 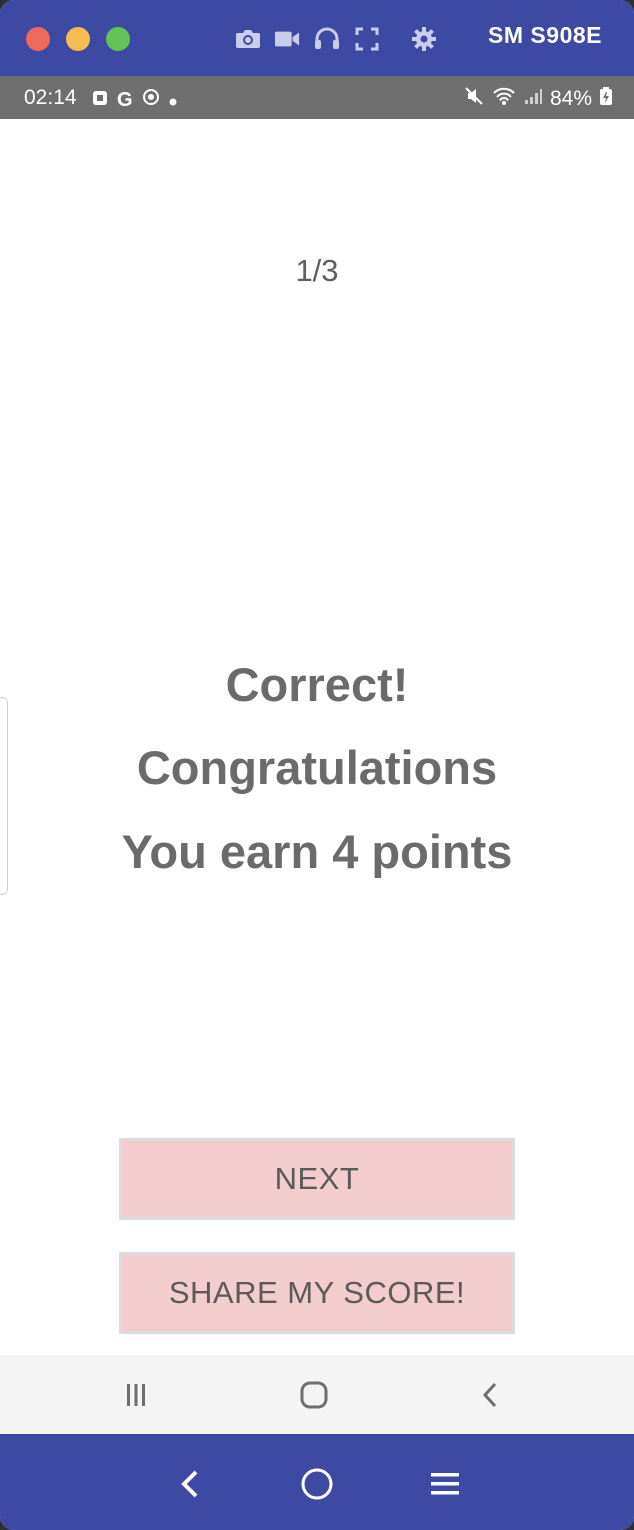 I want to click on wifi-icon, so click(x=504, y=99).